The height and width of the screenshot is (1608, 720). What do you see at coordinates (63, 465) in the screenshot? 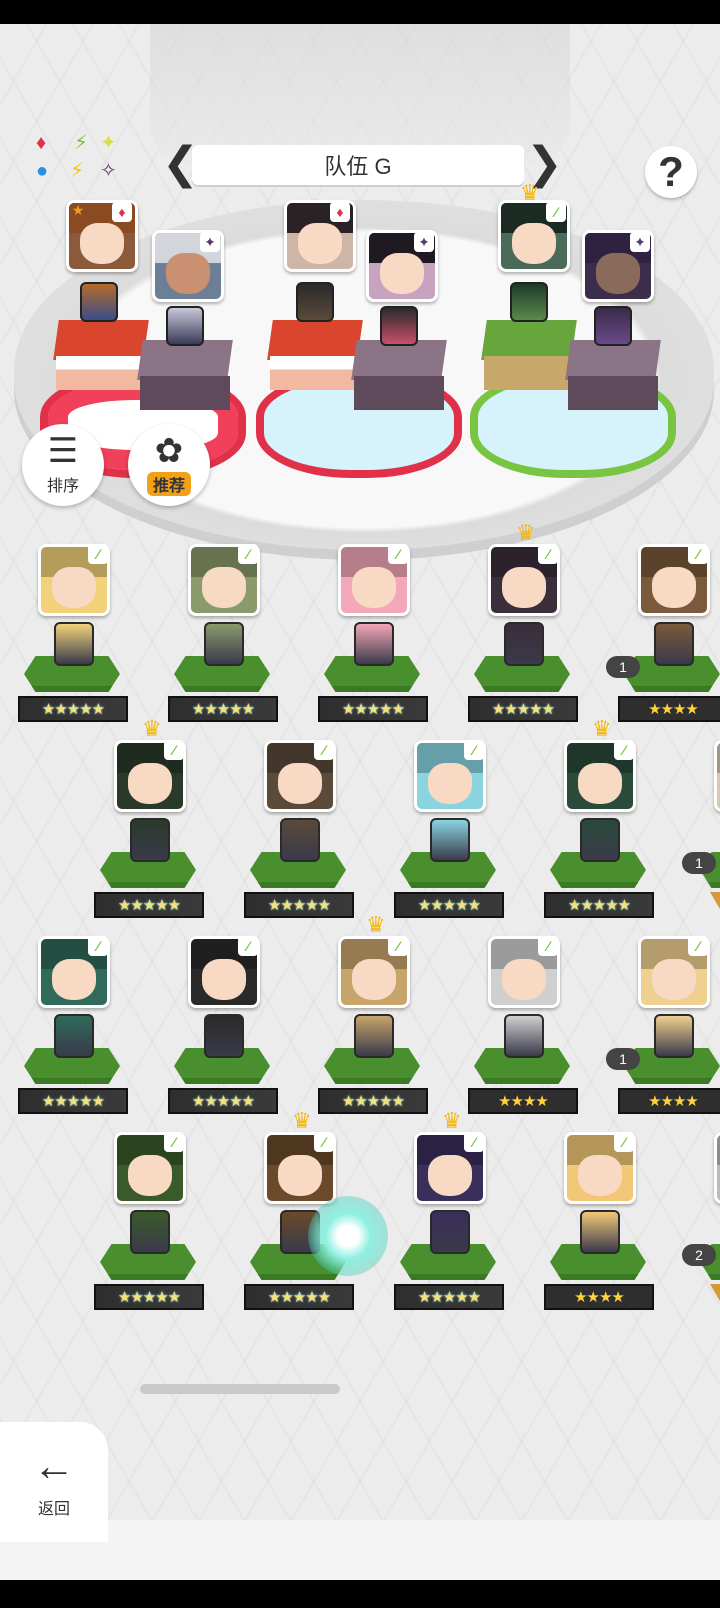
I see `sort-button: ☰ 排序` at bounding box center [63, 465].